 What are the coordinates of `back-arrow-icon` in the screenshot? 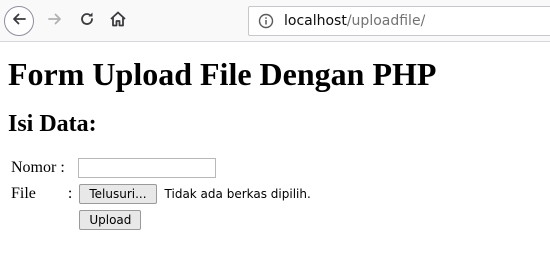 It's located at (19, 21).